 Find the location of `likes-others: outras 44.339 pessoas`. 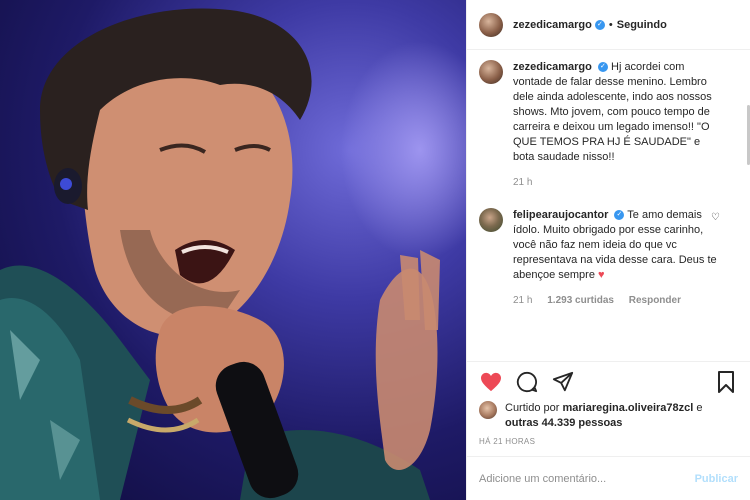

likes-others: outras 44.339 pessoas is located at coordinates (563, 423).